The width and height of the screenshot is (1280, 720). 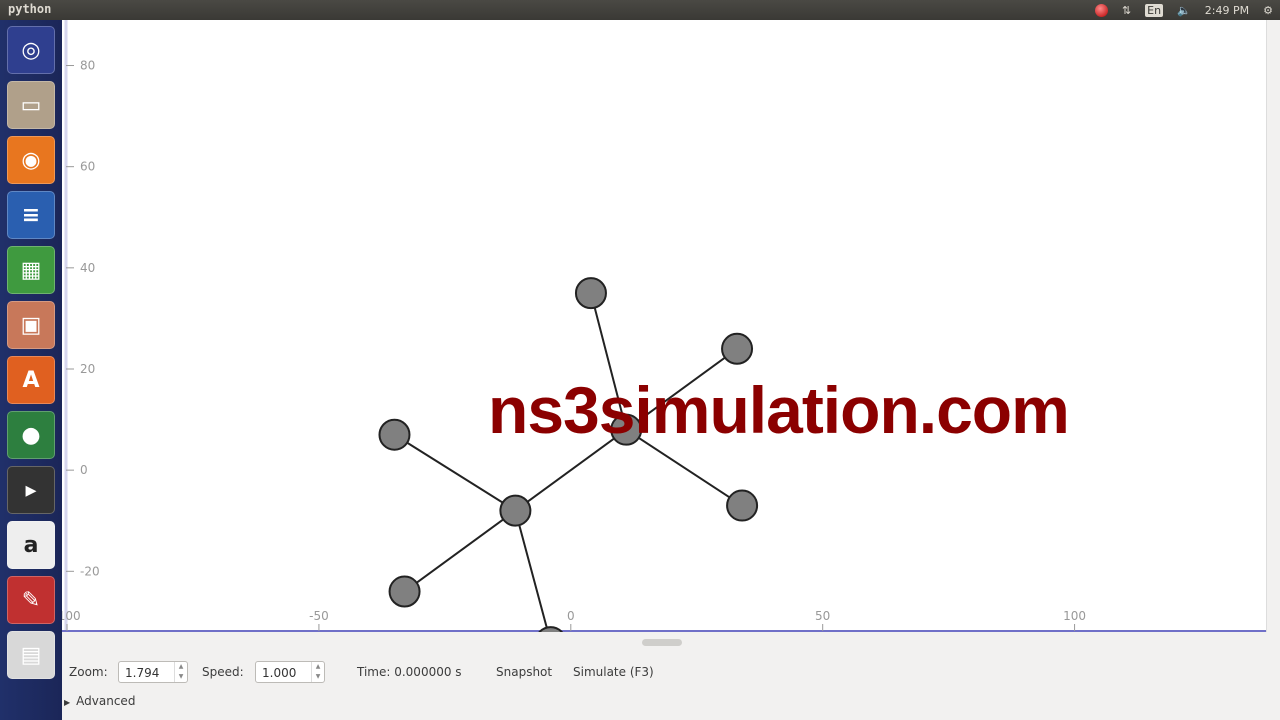 I want to click on snapshot-button: Snapshot, so click(x=524, y=672).